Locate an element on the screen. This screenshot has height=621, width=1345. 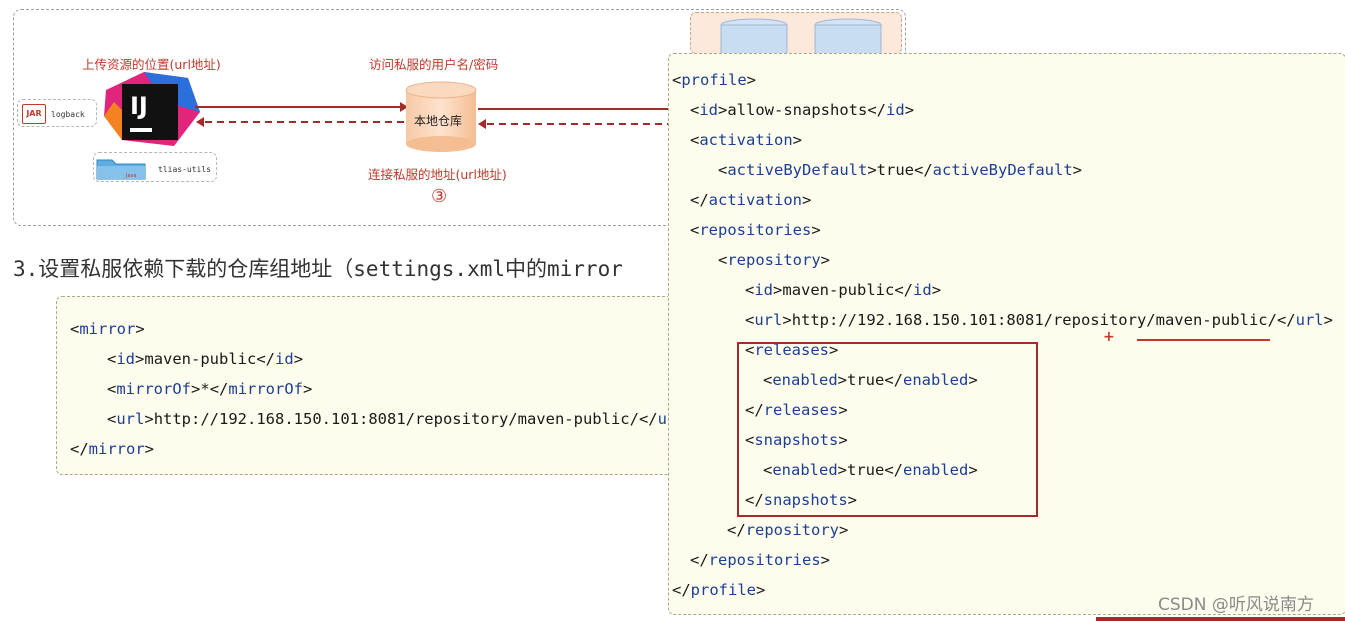
local-repo-label: 本地仓库 is located at coordinates (438, 121).